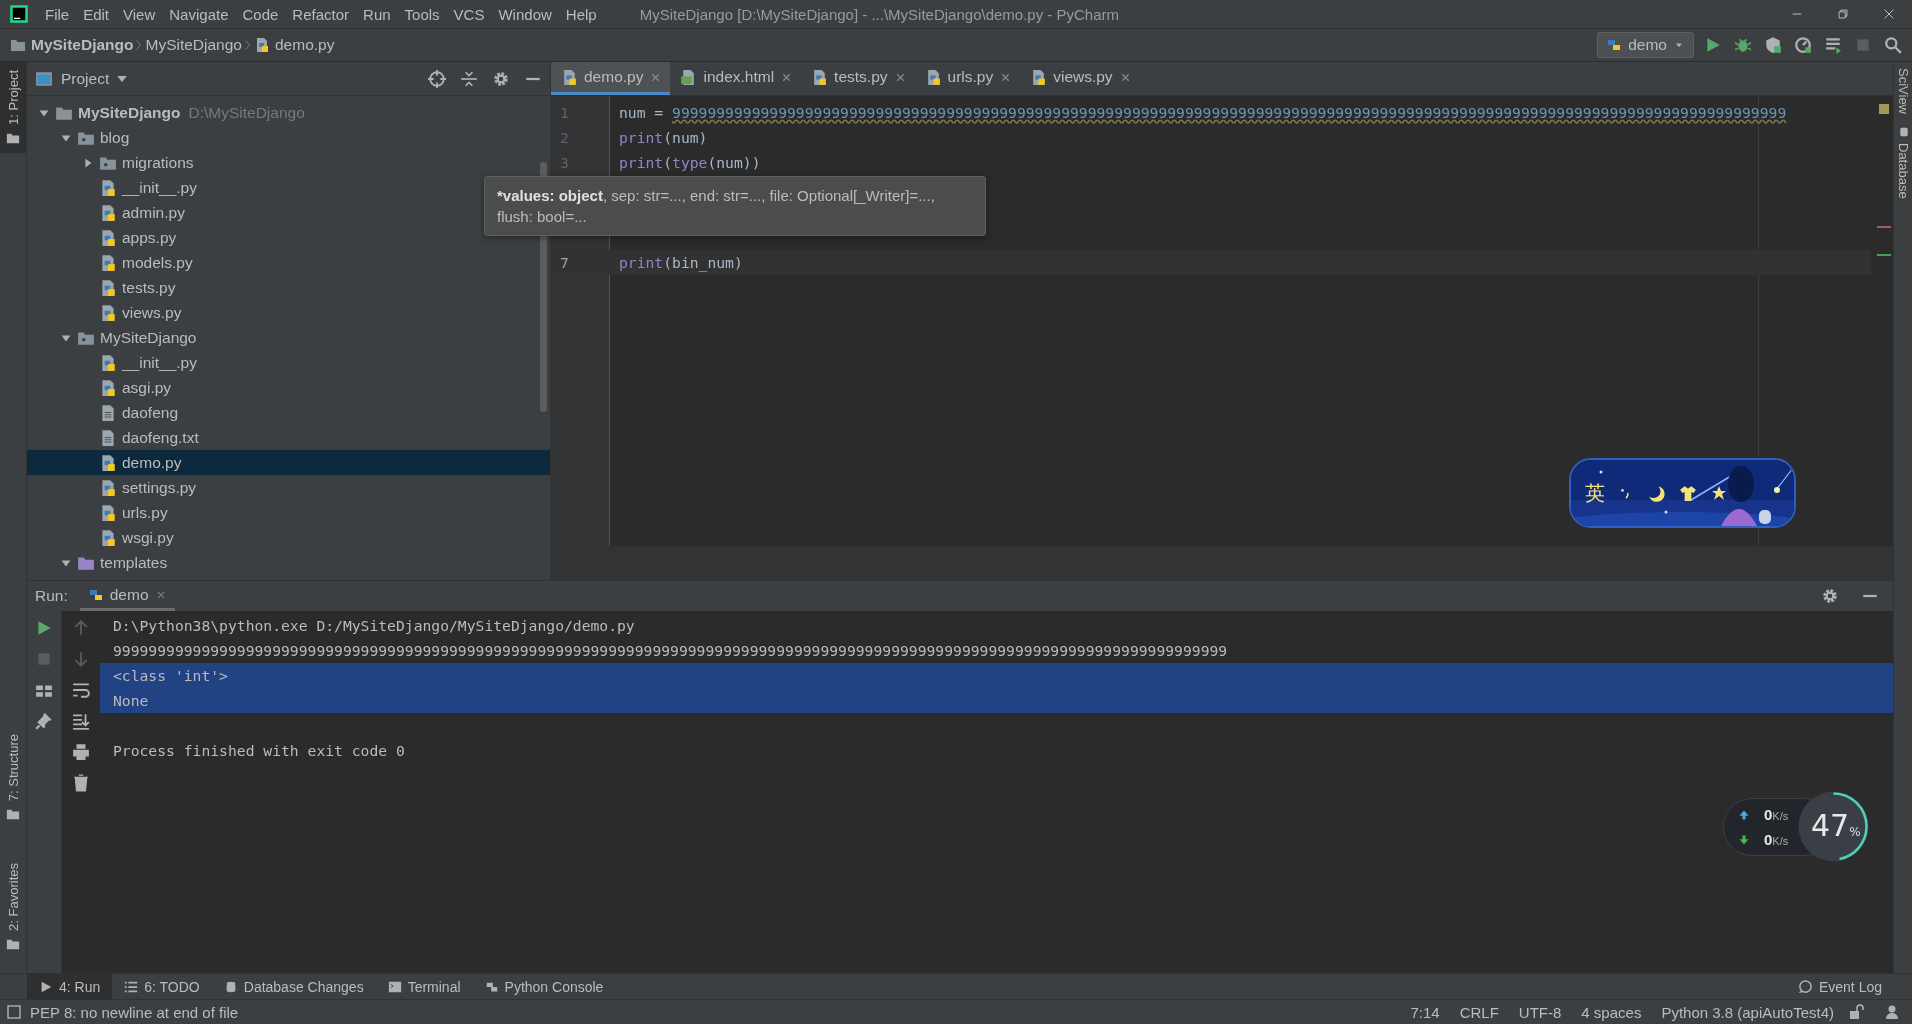  What do you see at coordinates (377, 14) in the screenshot?
I see `menu-item: Run` at bounding box center [377, 14].